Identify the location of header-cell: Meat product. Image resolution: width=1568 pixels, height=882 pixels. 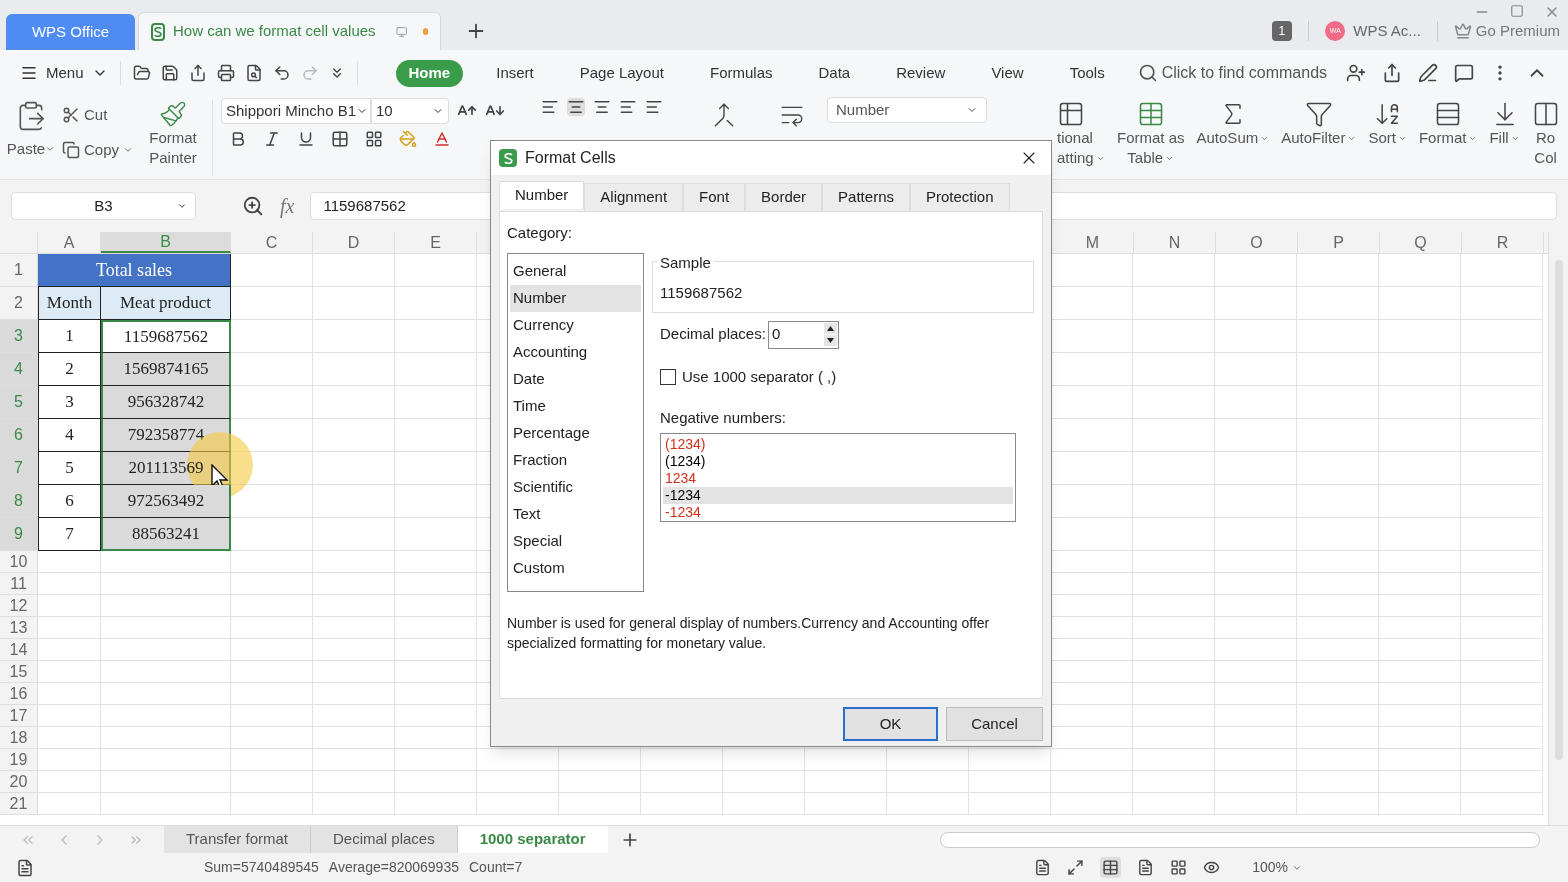
(166, 303).